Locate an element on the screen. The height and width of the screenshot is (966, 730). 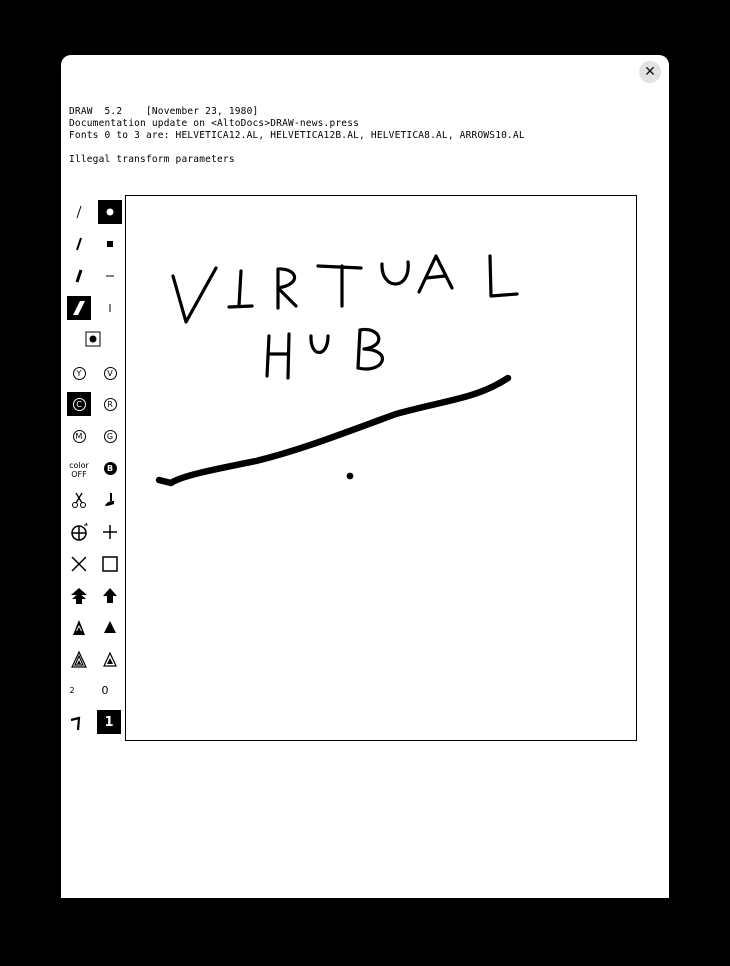
font-one-option: 1 is located at coordinates (109, 722).